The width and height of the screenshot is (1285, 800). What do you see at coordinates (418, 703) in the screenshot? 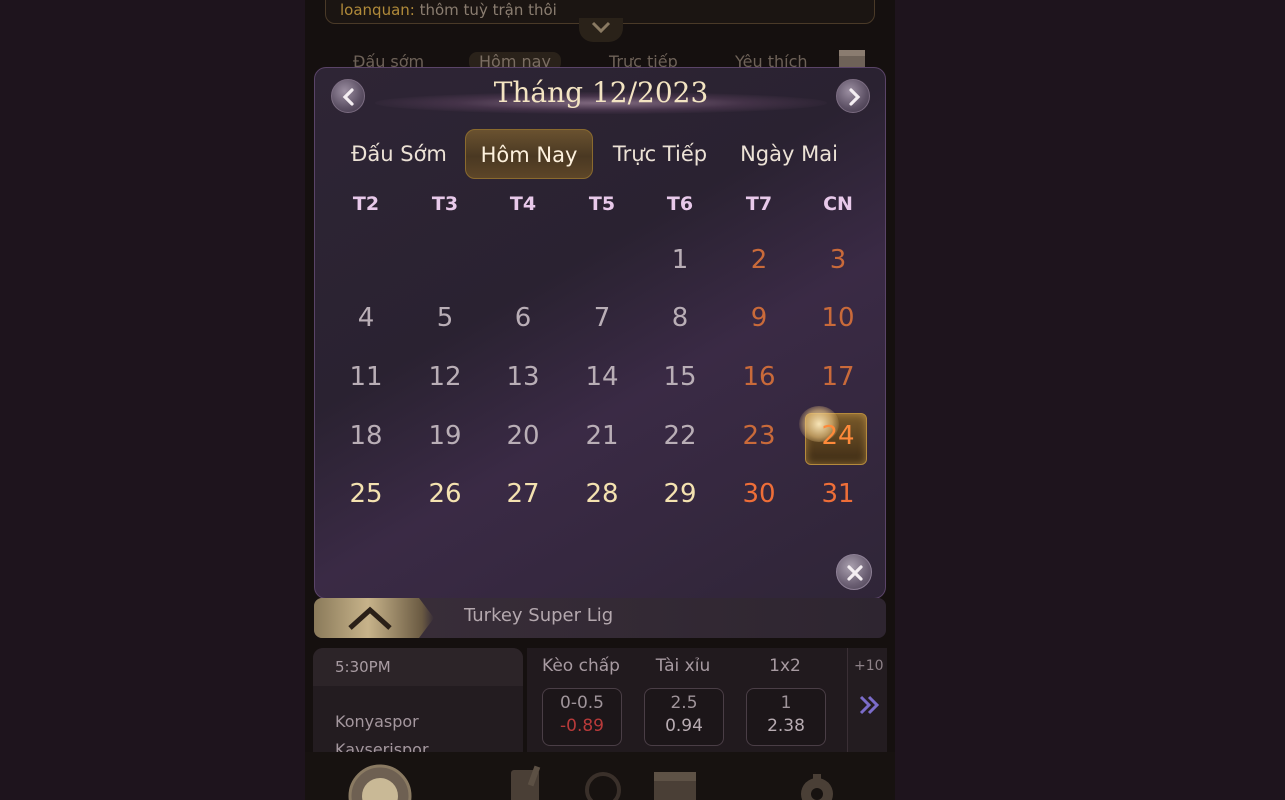
I see `match-info: 5:30PM Konyaspor Kayserispor` at bounding box center [418, 703].